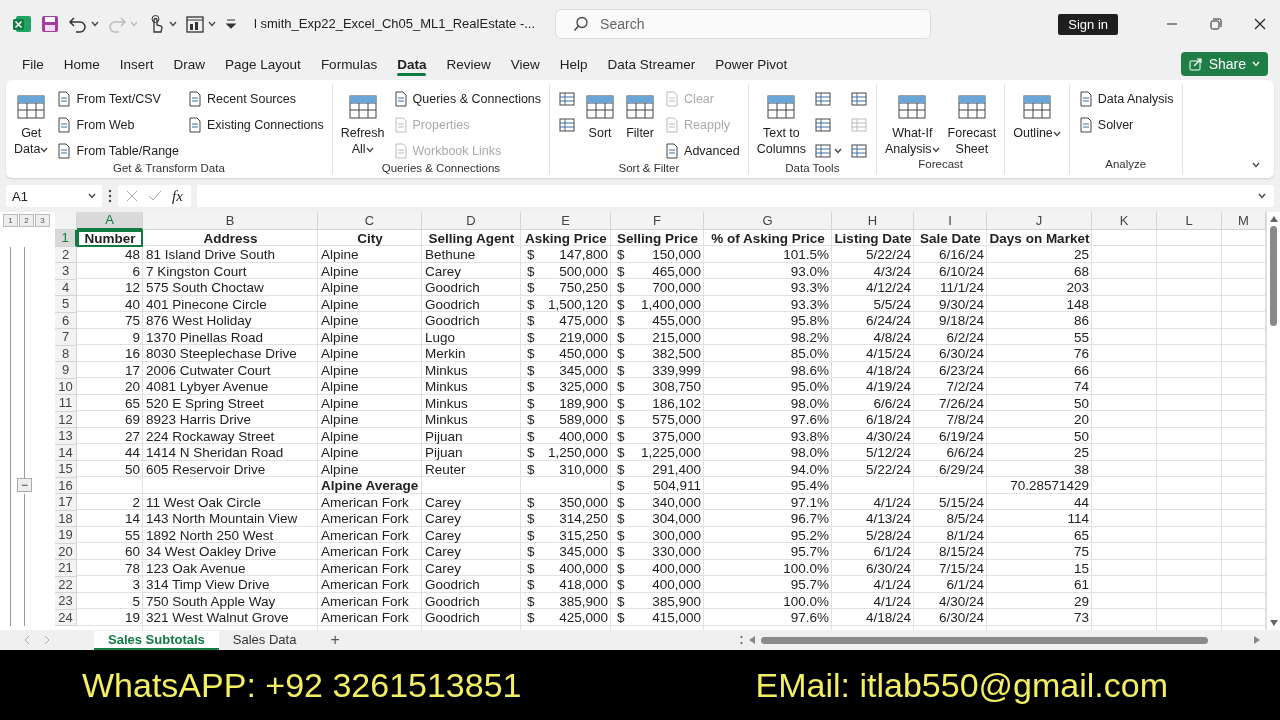  I want to click on ribbon-tab: File, so click(33, 64).